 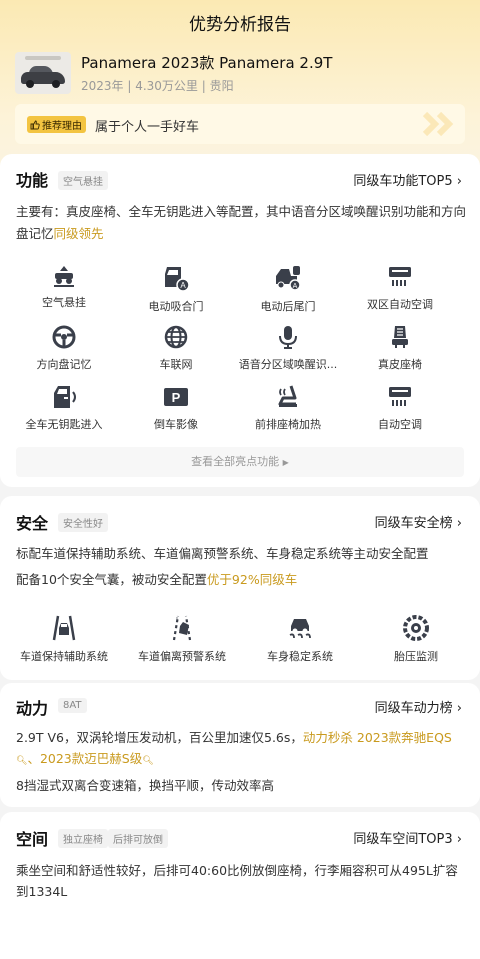 What do you see at coordinates (32, 708) in the screenshot?
I see `power-title: 动力` at bounding box center [32, 708].